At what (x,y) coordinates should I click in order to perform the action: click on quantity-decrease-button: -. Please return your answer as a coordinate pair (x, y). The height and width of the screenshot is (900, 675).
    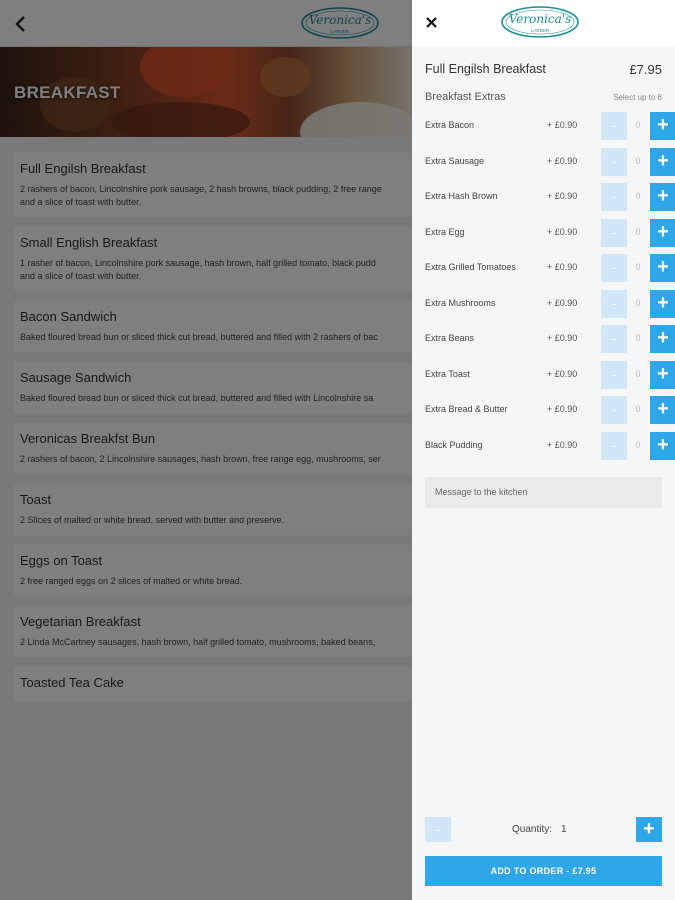
    Looking at the image, I should click on (438, 829).